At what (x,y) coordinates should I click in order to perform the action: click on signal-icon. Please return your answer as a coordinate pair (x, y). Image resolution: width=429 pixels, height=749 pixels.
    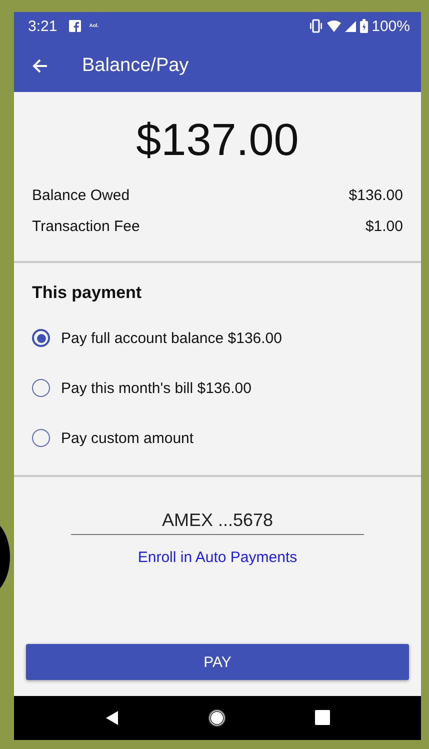
    Looking at the image, I should click on (350, 26).